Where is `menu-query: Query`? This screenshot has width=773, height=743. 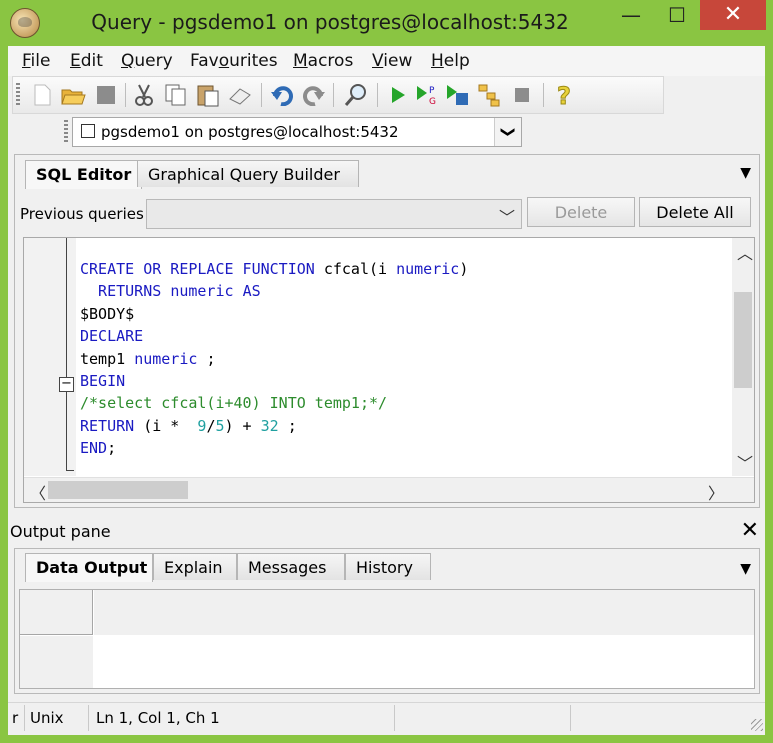 menu-query: Query is located at coordinates (147, 61).